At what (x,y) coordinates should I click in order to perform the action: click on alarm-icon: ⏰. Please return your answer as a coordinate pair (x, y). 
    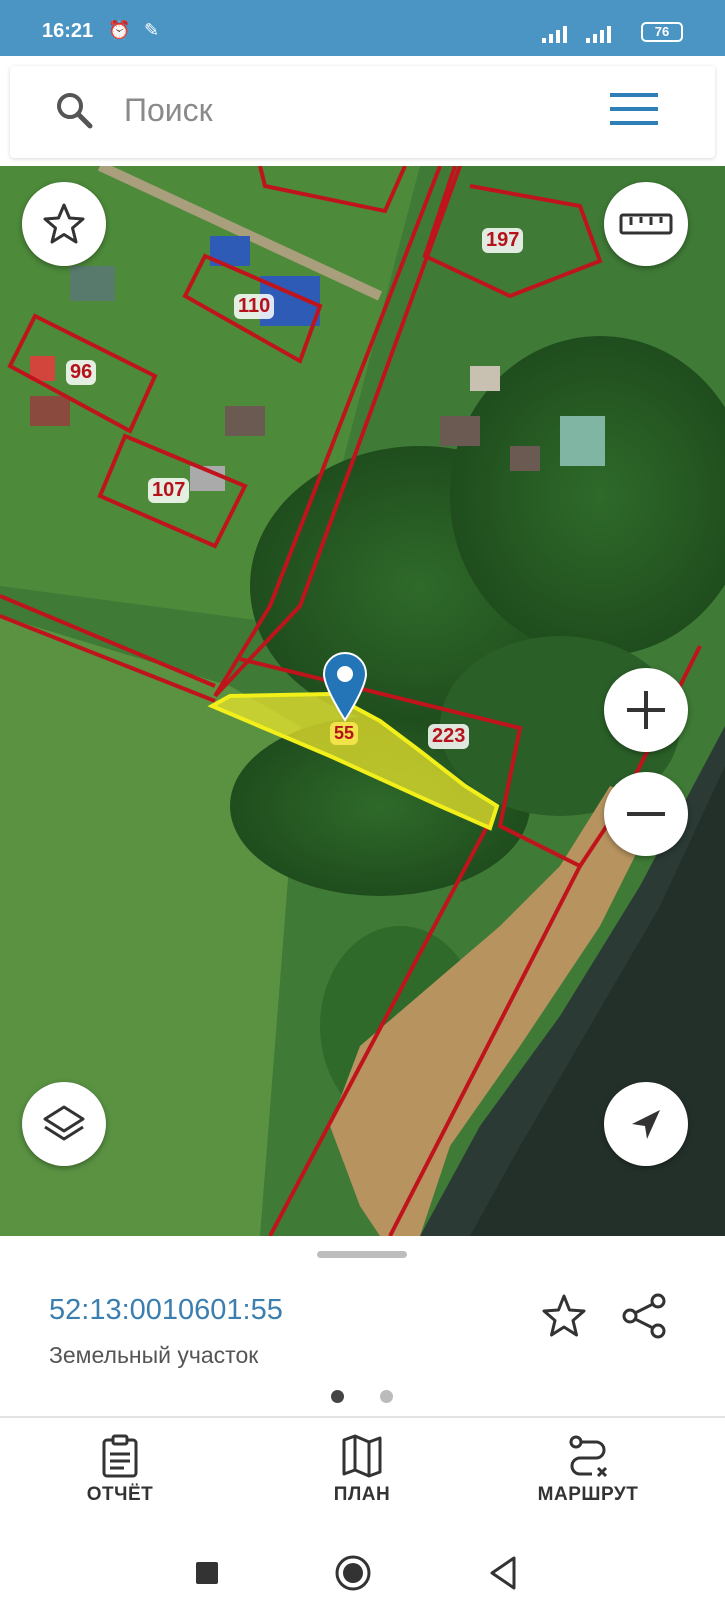
    Looking at the image, I should click on (119, 30).